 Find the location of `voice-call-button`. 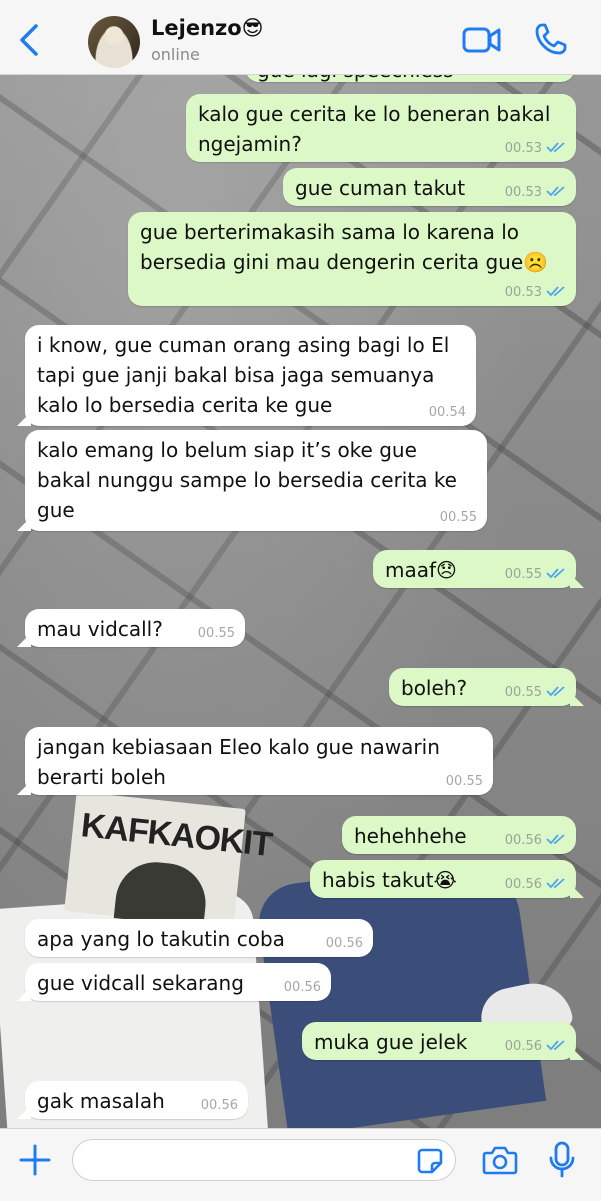

voice-call-button is located at coordinates (551, 39).